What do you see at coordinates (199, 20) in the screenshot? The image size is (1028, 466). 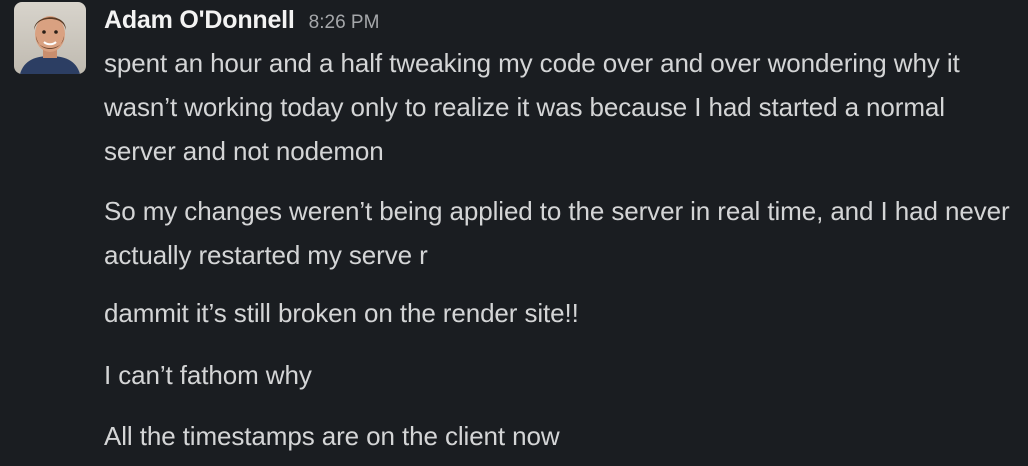 I see `author-name: Adam O'Donnell` at bounding box center [199, 20].